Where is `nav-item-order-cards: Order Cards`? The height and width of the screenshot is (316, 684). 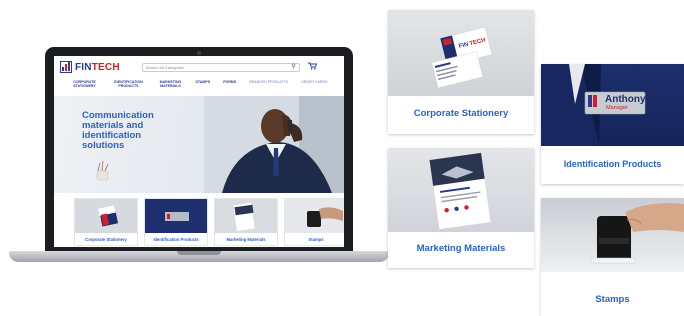
nav-item-order-cards: Order Cards is located at coordinates (314, 87).